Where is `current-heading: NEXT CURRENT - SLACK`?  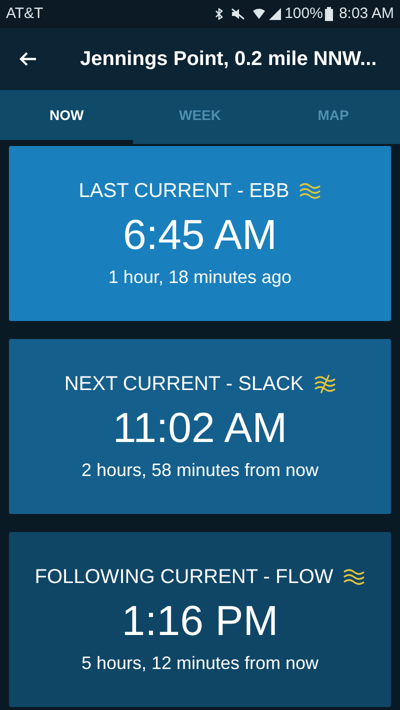 current-heading: NEXT CURRENT - SLACK is located at coordinates (184, 384).